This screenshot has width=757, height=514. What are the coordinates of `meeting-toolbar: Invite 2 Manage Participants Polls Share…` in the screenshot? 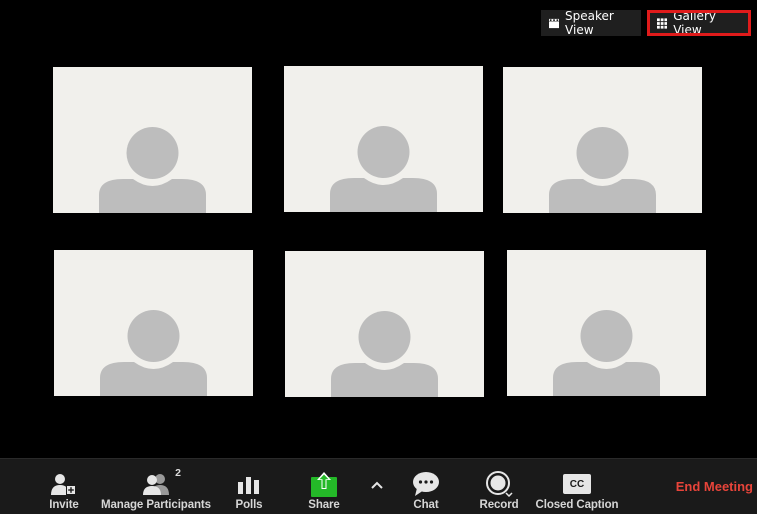 It's located at (378, 486).